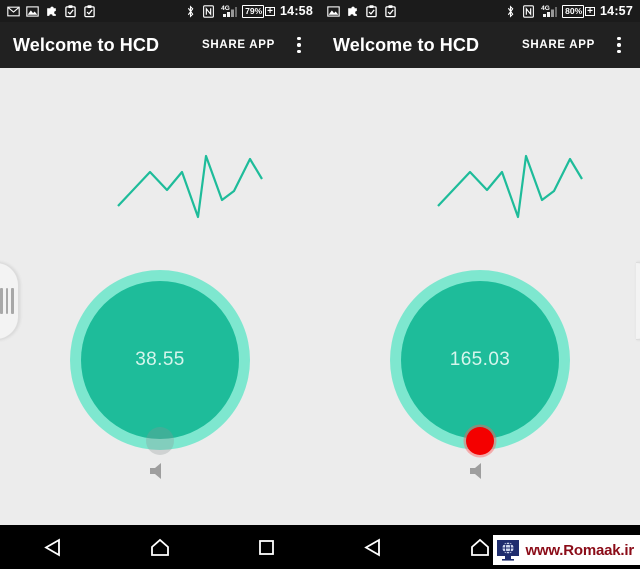 The width and height of the screenshot is (640, 569). I want to click on measurement-gauge: 165.03, so click(480, 362).